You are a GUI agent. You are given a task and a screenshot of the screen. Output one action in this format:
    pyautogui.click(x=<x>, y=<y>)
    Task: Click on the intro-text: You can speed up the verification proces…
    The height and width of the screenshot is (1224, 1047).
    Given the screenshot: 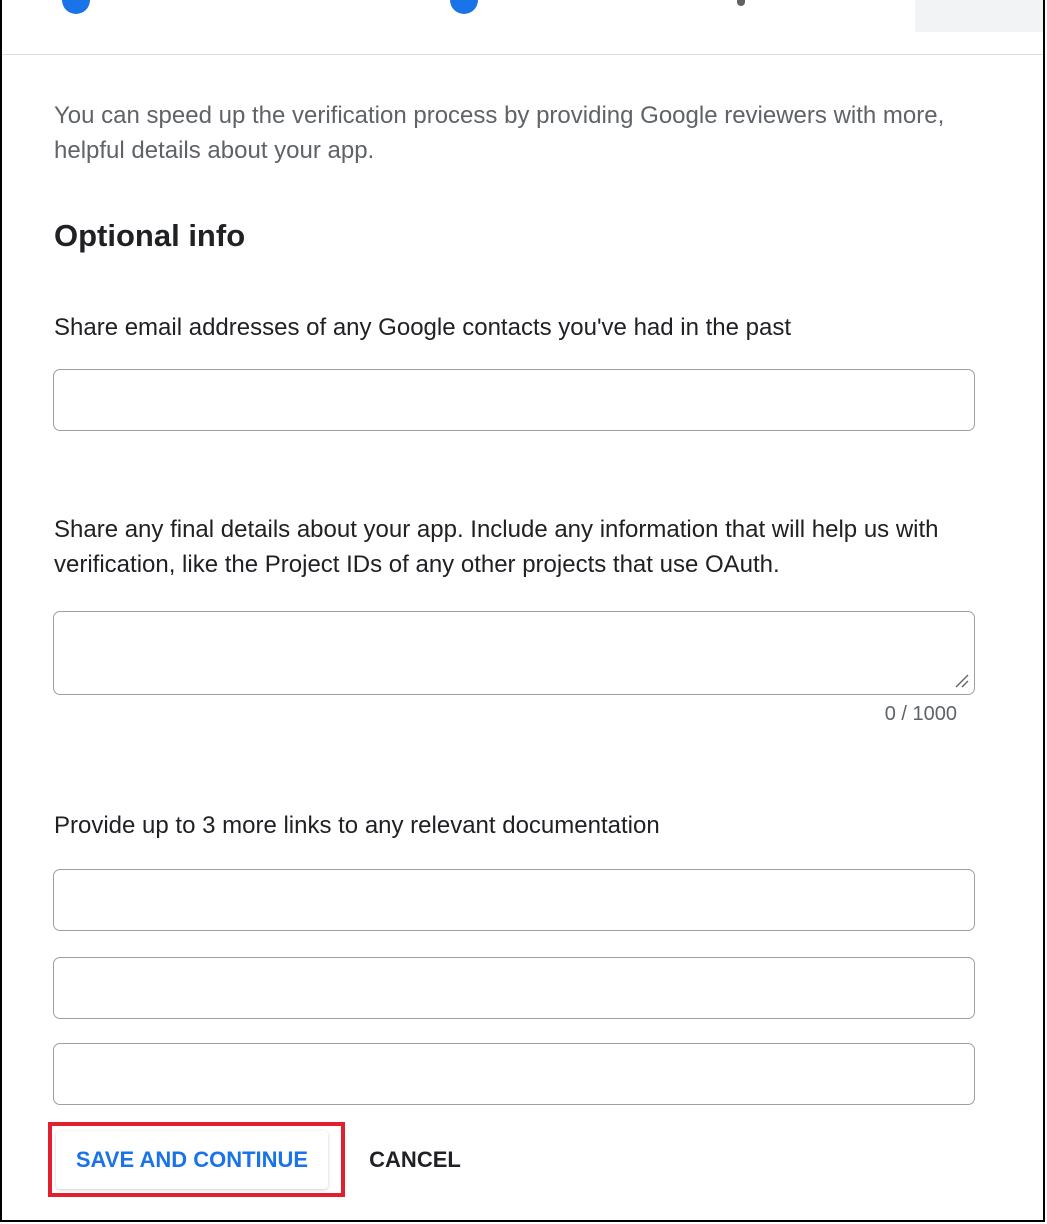 What is the action you would take?
    pyautogui.click(x=499, y=133)
    